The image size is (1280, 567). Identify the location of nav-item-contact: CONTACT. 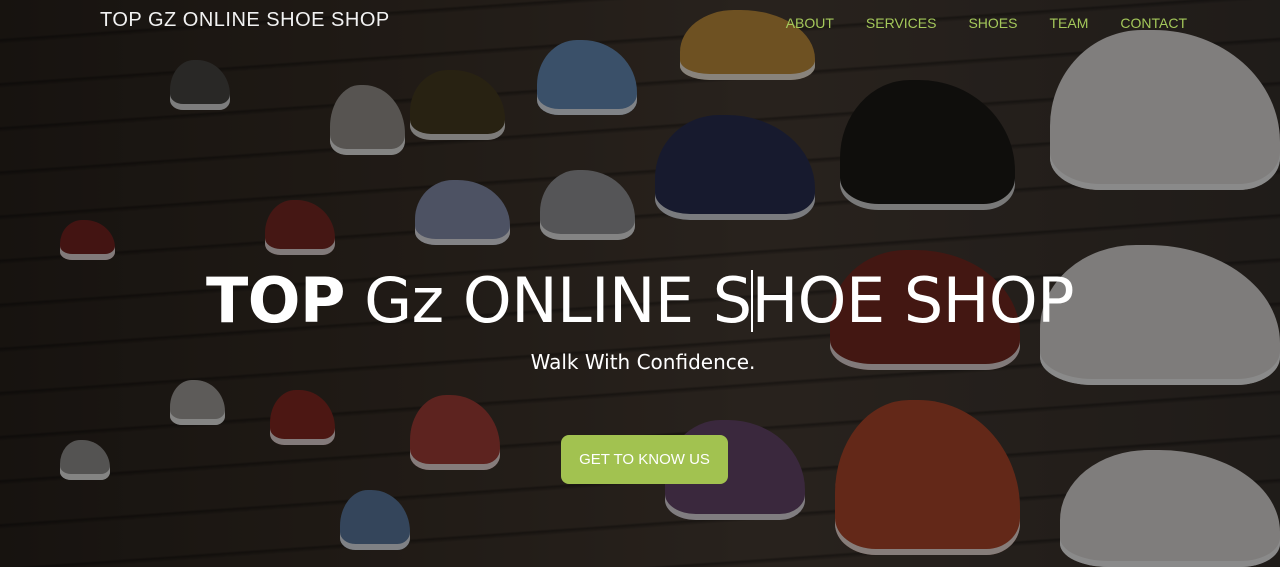
(1145, 23).